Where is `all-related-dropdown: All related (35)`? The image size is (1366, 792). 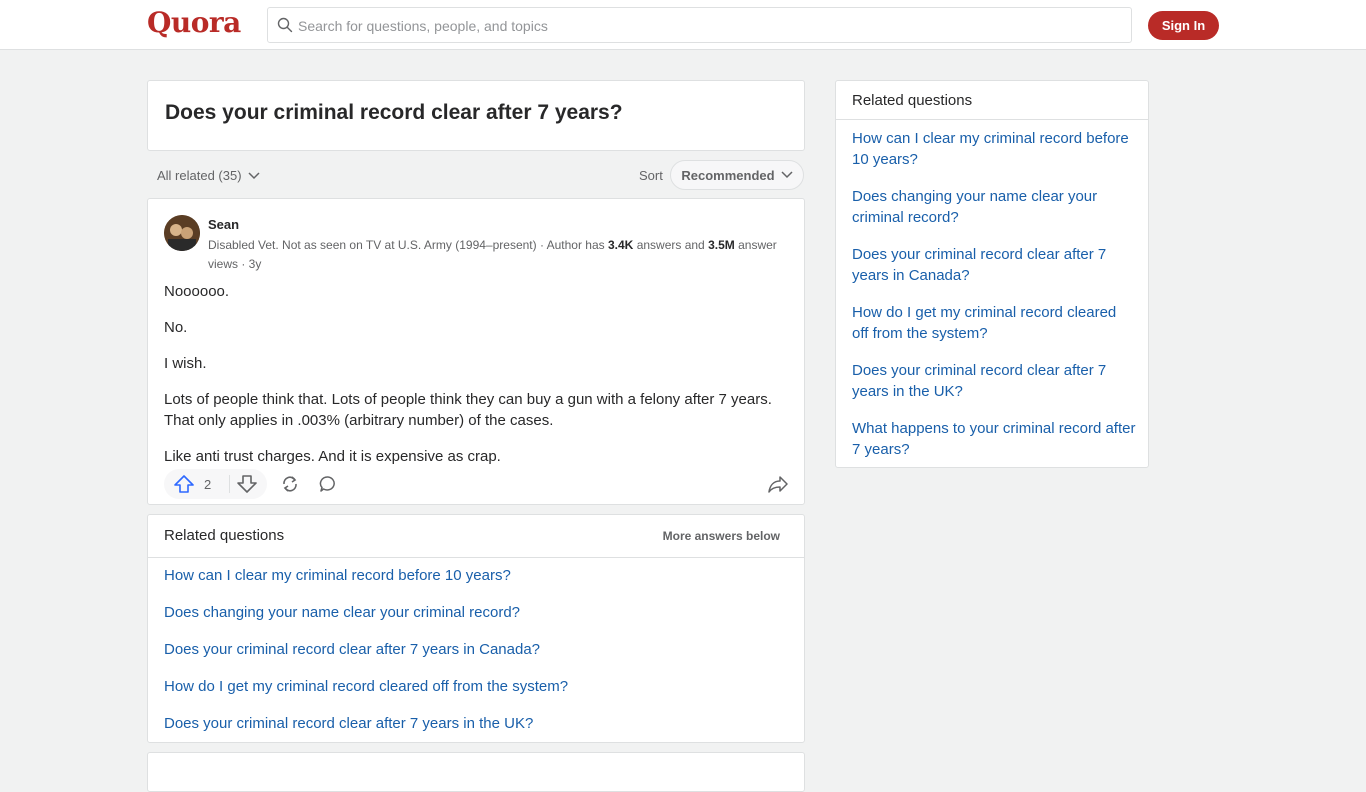 all-related-dropdown: All related (35) is located at coordinates (208, 175).